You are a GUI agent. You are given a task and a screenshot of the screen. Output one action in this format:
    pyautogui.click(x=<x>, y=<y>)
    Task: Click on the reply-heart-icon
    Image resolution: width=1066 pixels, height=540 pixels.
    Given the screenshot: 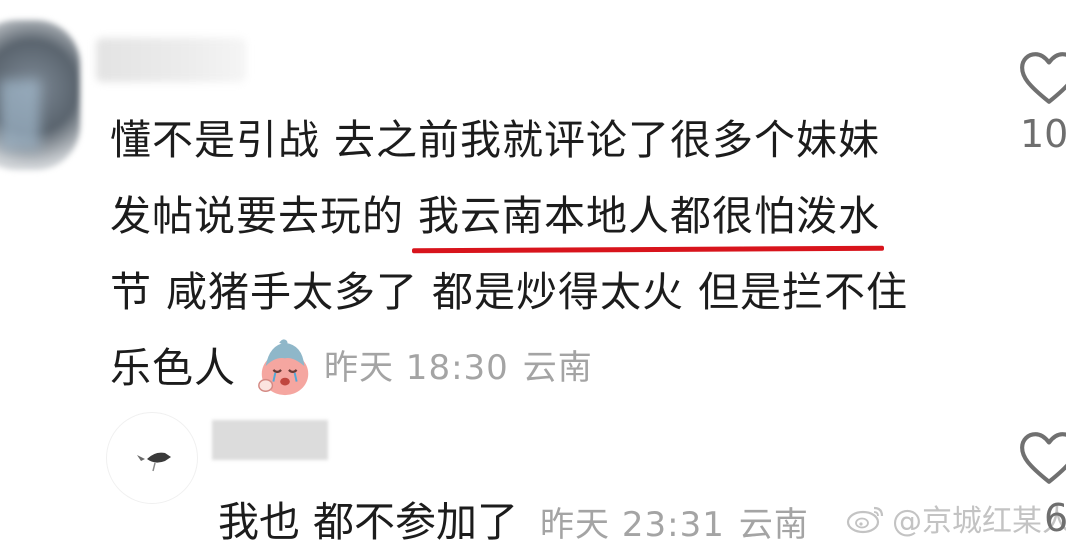 What is the action you would take?
    pyautogui.click(x=1042, y=458)
    